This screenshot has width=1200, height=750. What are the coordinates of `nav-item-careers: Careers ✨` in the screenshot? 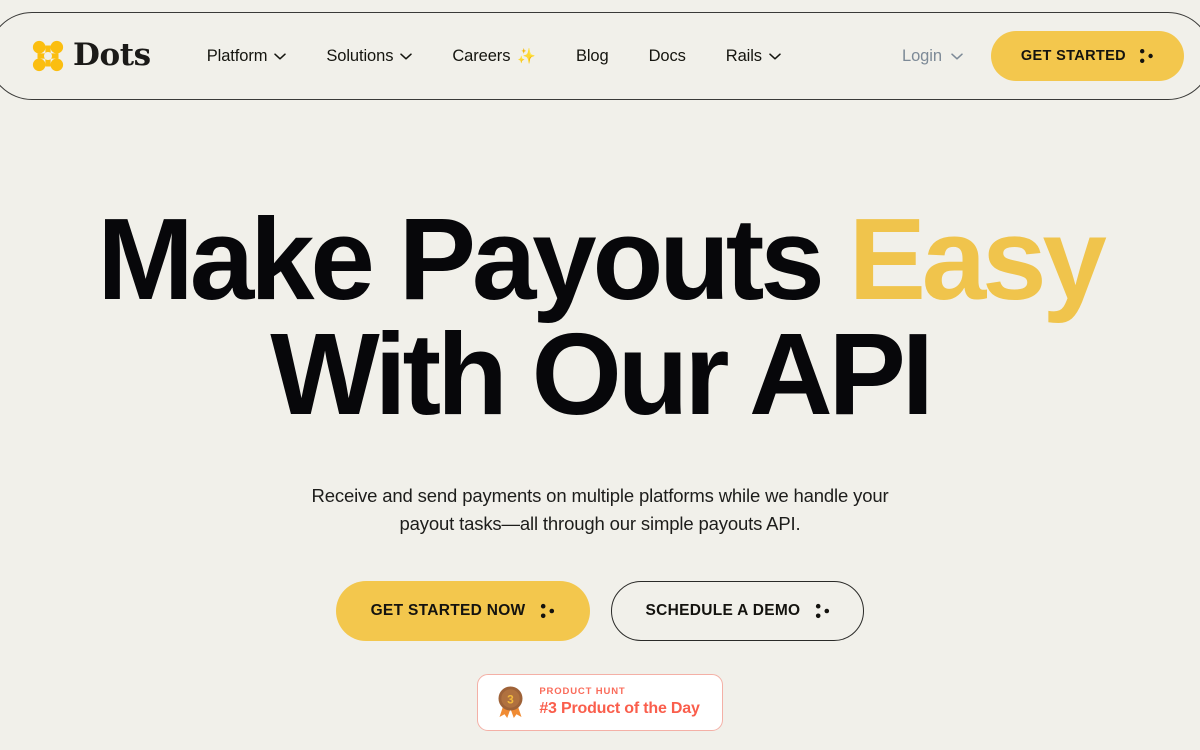 It's located at (494, 56).